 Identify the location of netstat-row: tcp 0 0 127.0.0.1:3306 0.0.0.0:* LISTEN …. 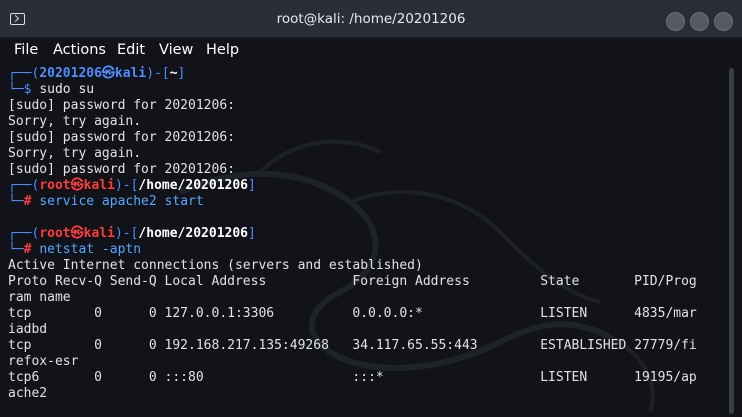
(352, 313).